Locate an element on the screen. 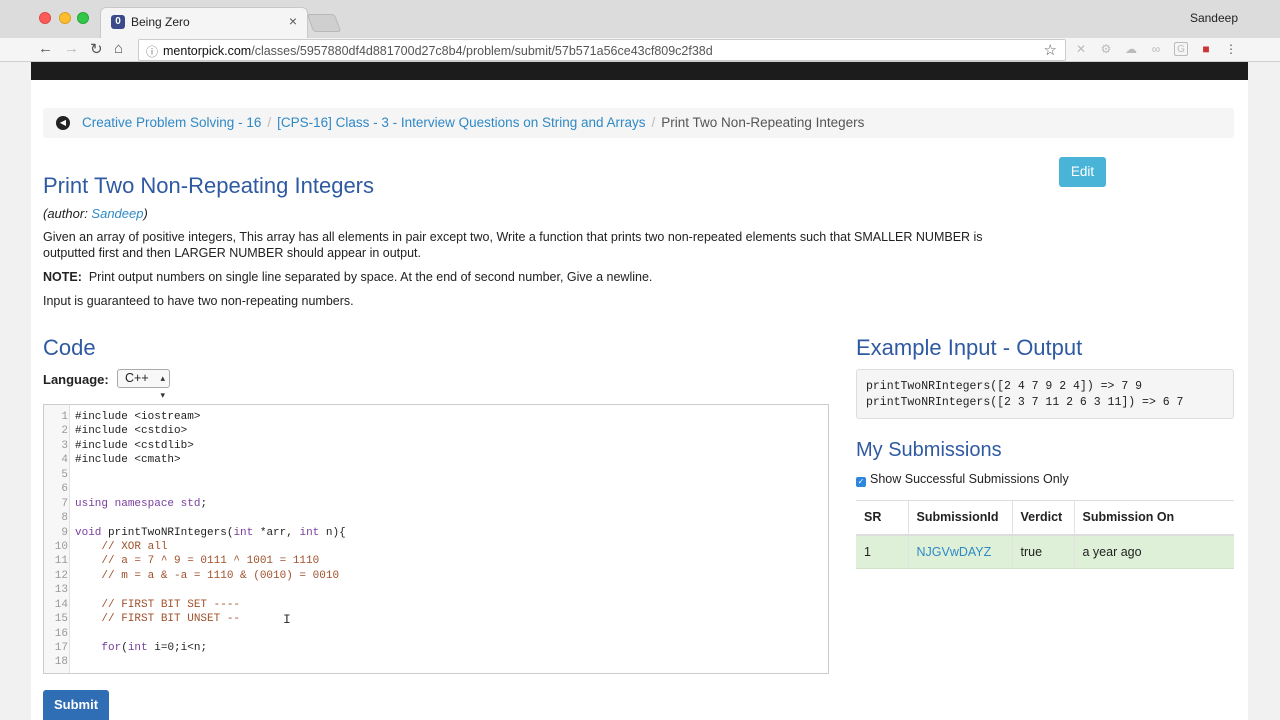  extension-x-icon: ✕ is located at coordinates (1081, 49).